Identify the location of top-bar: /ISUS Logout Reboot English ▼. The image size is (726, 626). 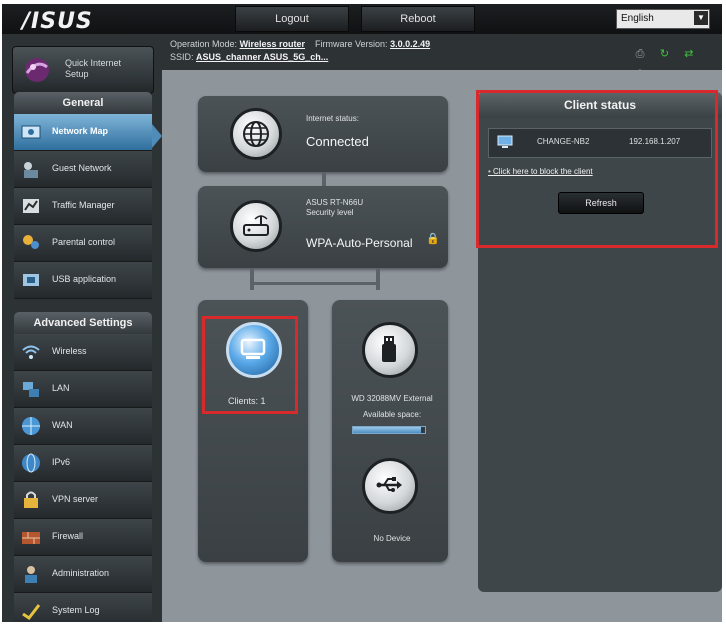
(362, 19).